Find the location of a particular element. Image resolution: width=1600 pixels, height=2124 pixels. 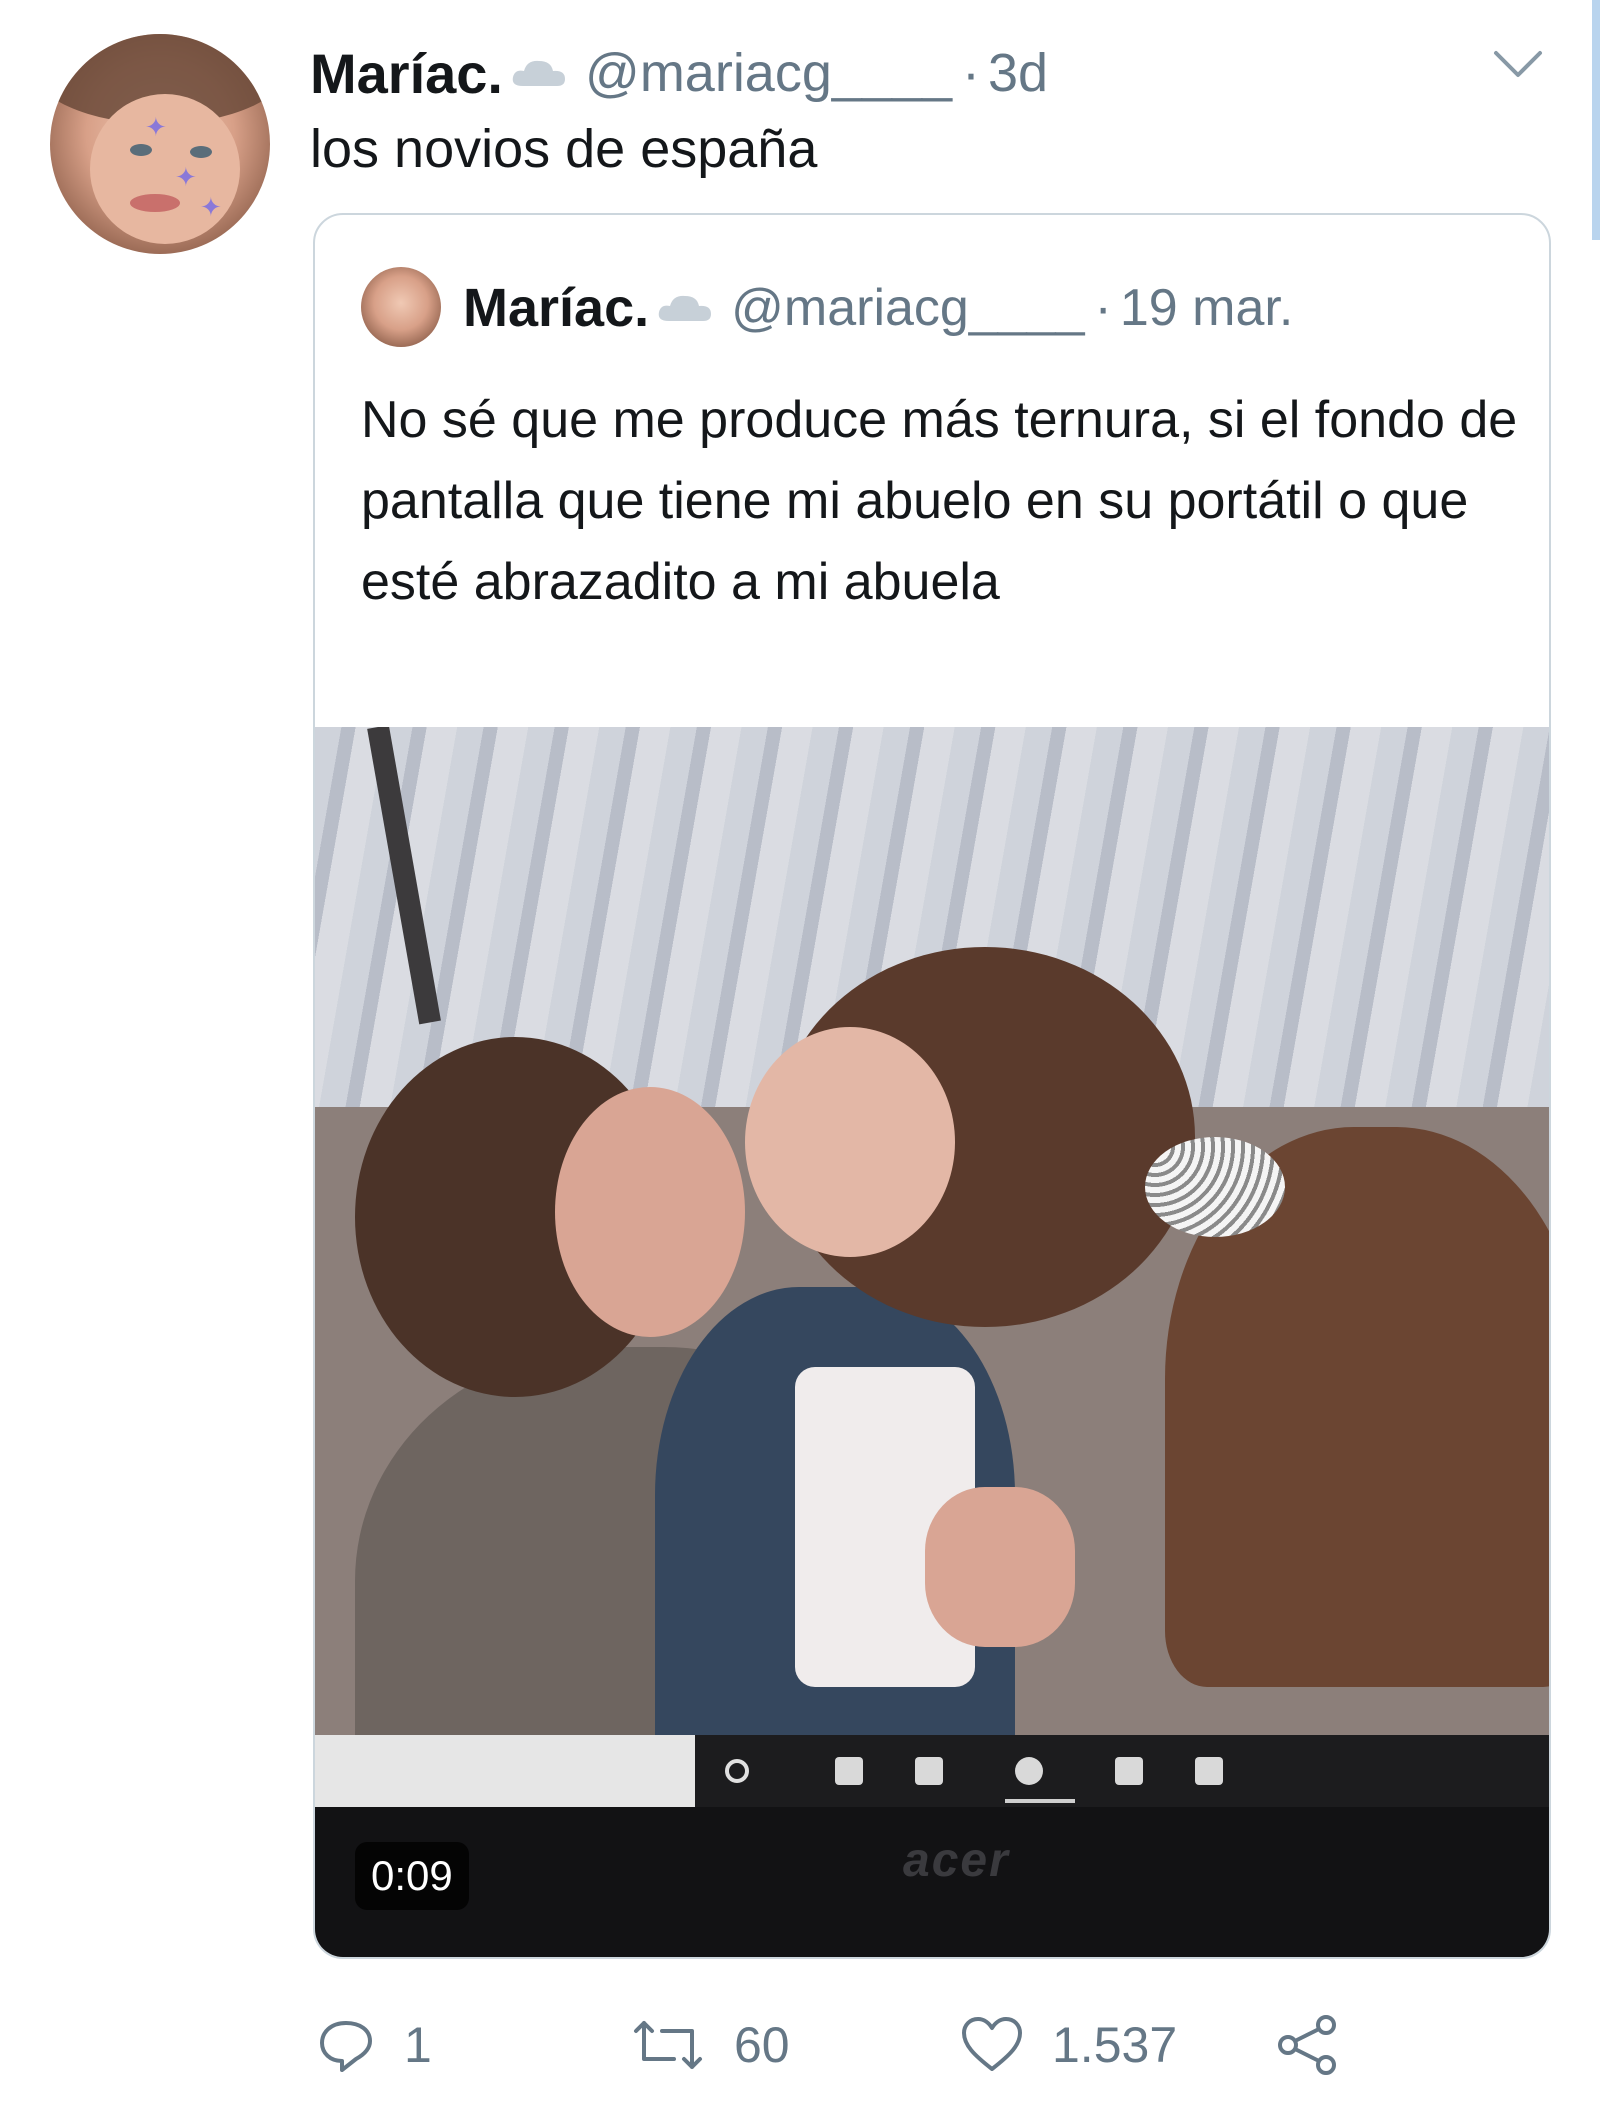

like-button: 1.537 is located at coordinates (1068, 2045).